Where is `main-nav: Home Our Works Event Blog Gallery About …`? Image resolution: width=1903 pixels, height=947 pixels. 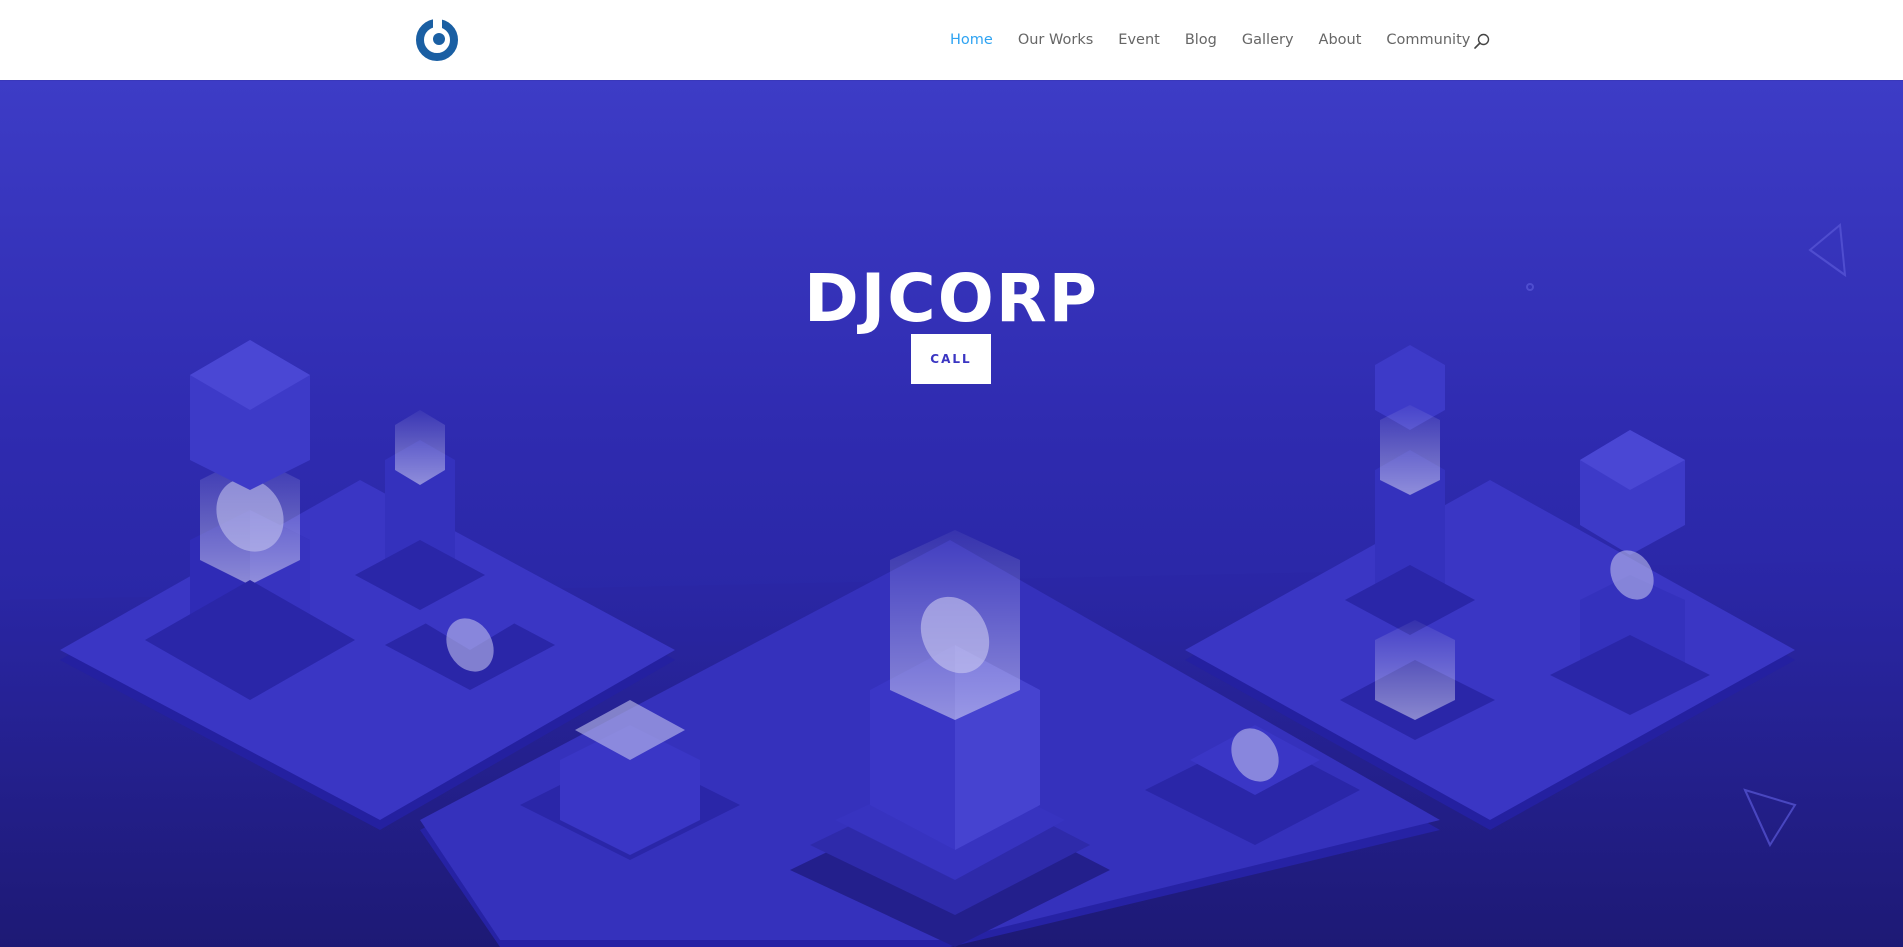
main-nav: Home Our Works Event Blog Gallery About … is located at coordinates (1222, 40).